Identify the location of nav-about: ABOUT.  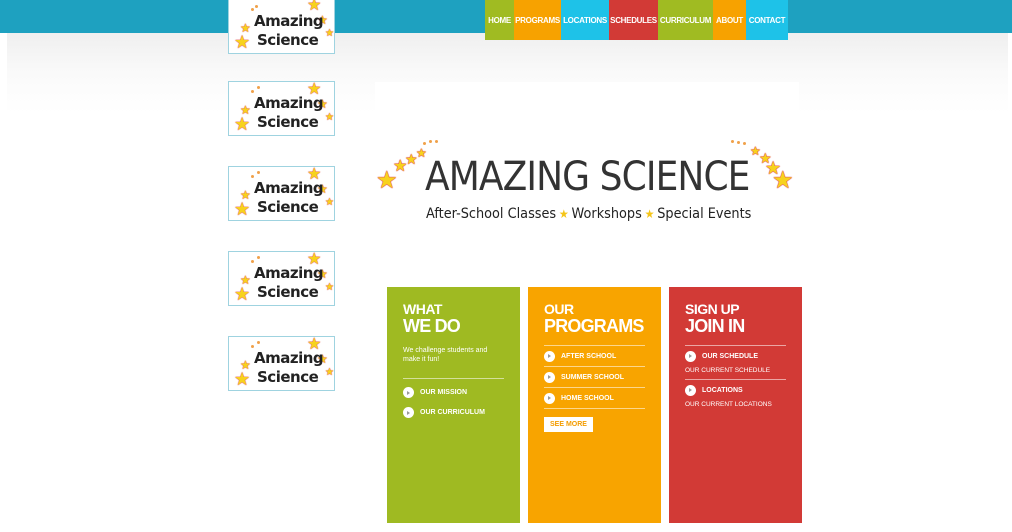
(729, 20).